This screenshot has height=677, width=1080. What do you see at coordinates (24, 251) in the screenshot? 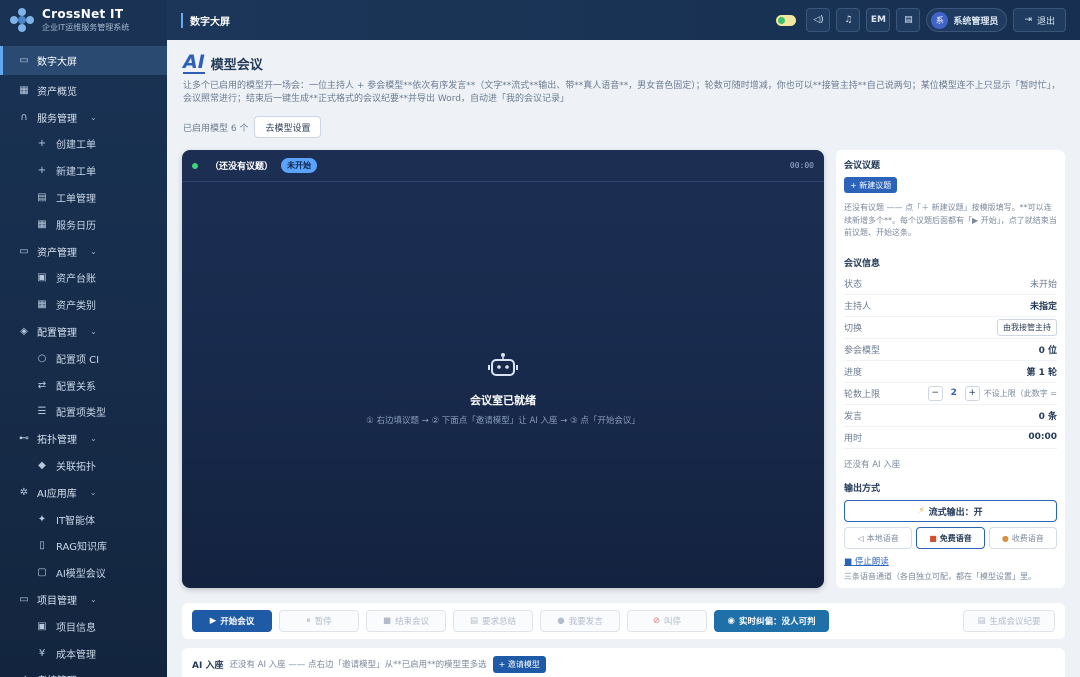
I see `server-icon: ▭` at bounding box center [24, 251].